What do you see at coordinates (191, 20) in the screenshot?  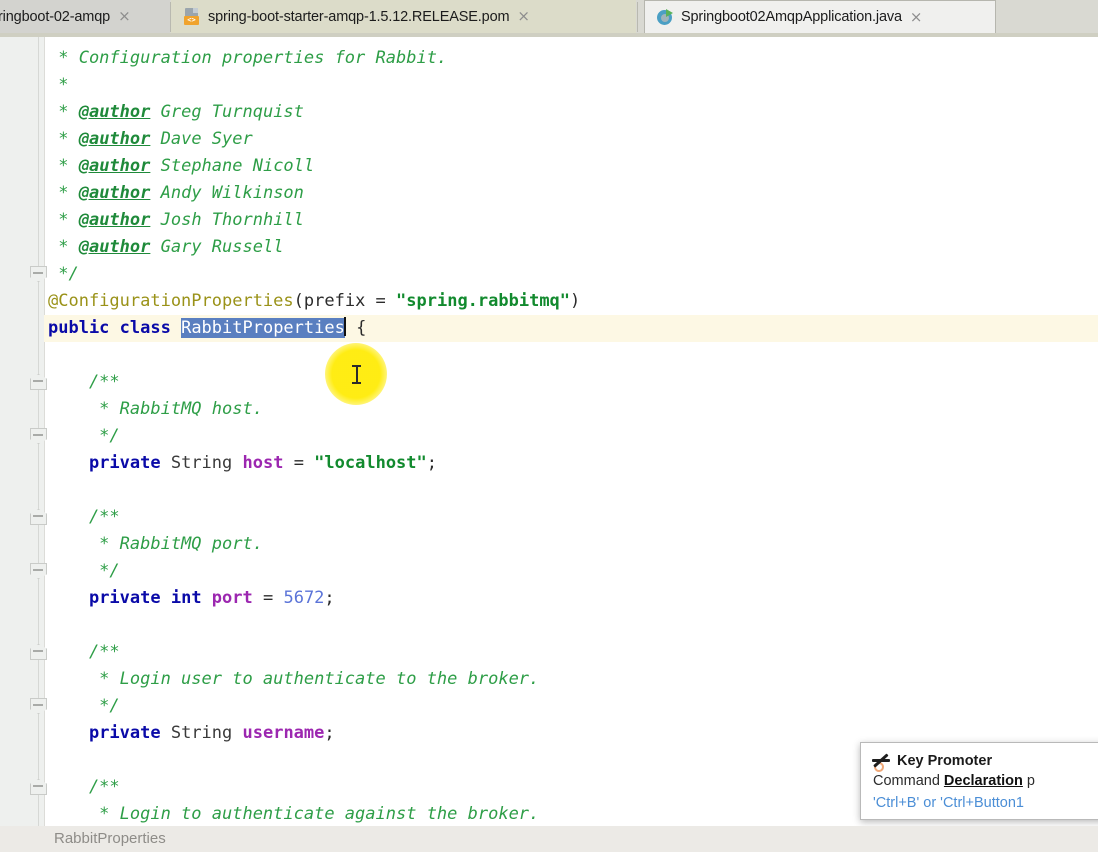 I see `xml-badge-label: <>` at bounding box center [191, 20].